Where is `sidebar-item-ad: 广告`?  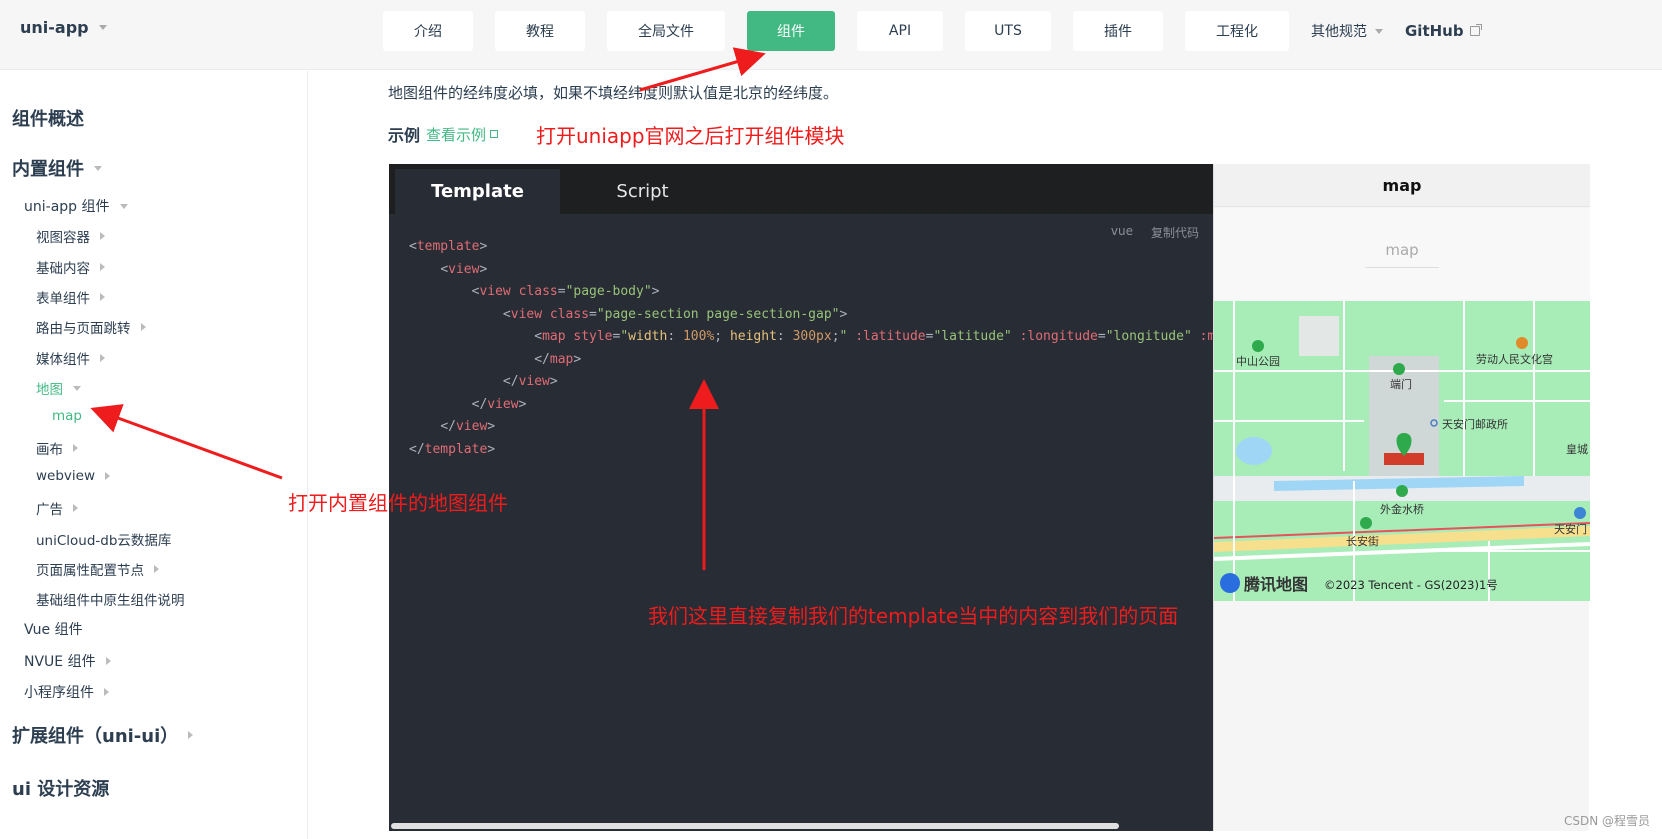
sidebar-item-ad: 广告 is located at coordinates (57, 508).